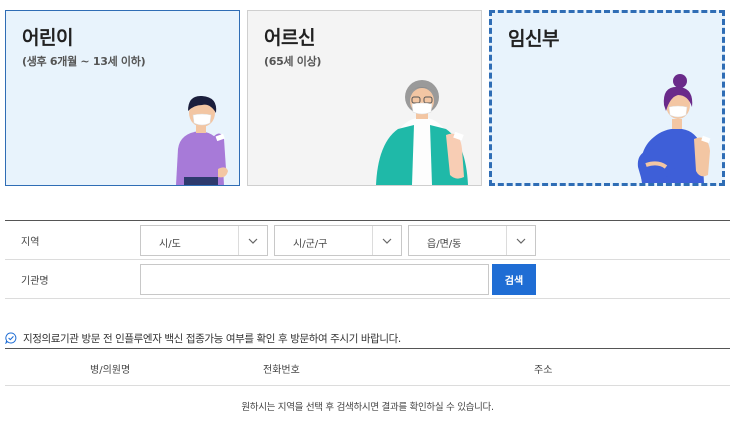  What do you see at coordinates (35, 281) in the screenshot?
I see `institution-label: 기관명` at bounding box center [35, 281].